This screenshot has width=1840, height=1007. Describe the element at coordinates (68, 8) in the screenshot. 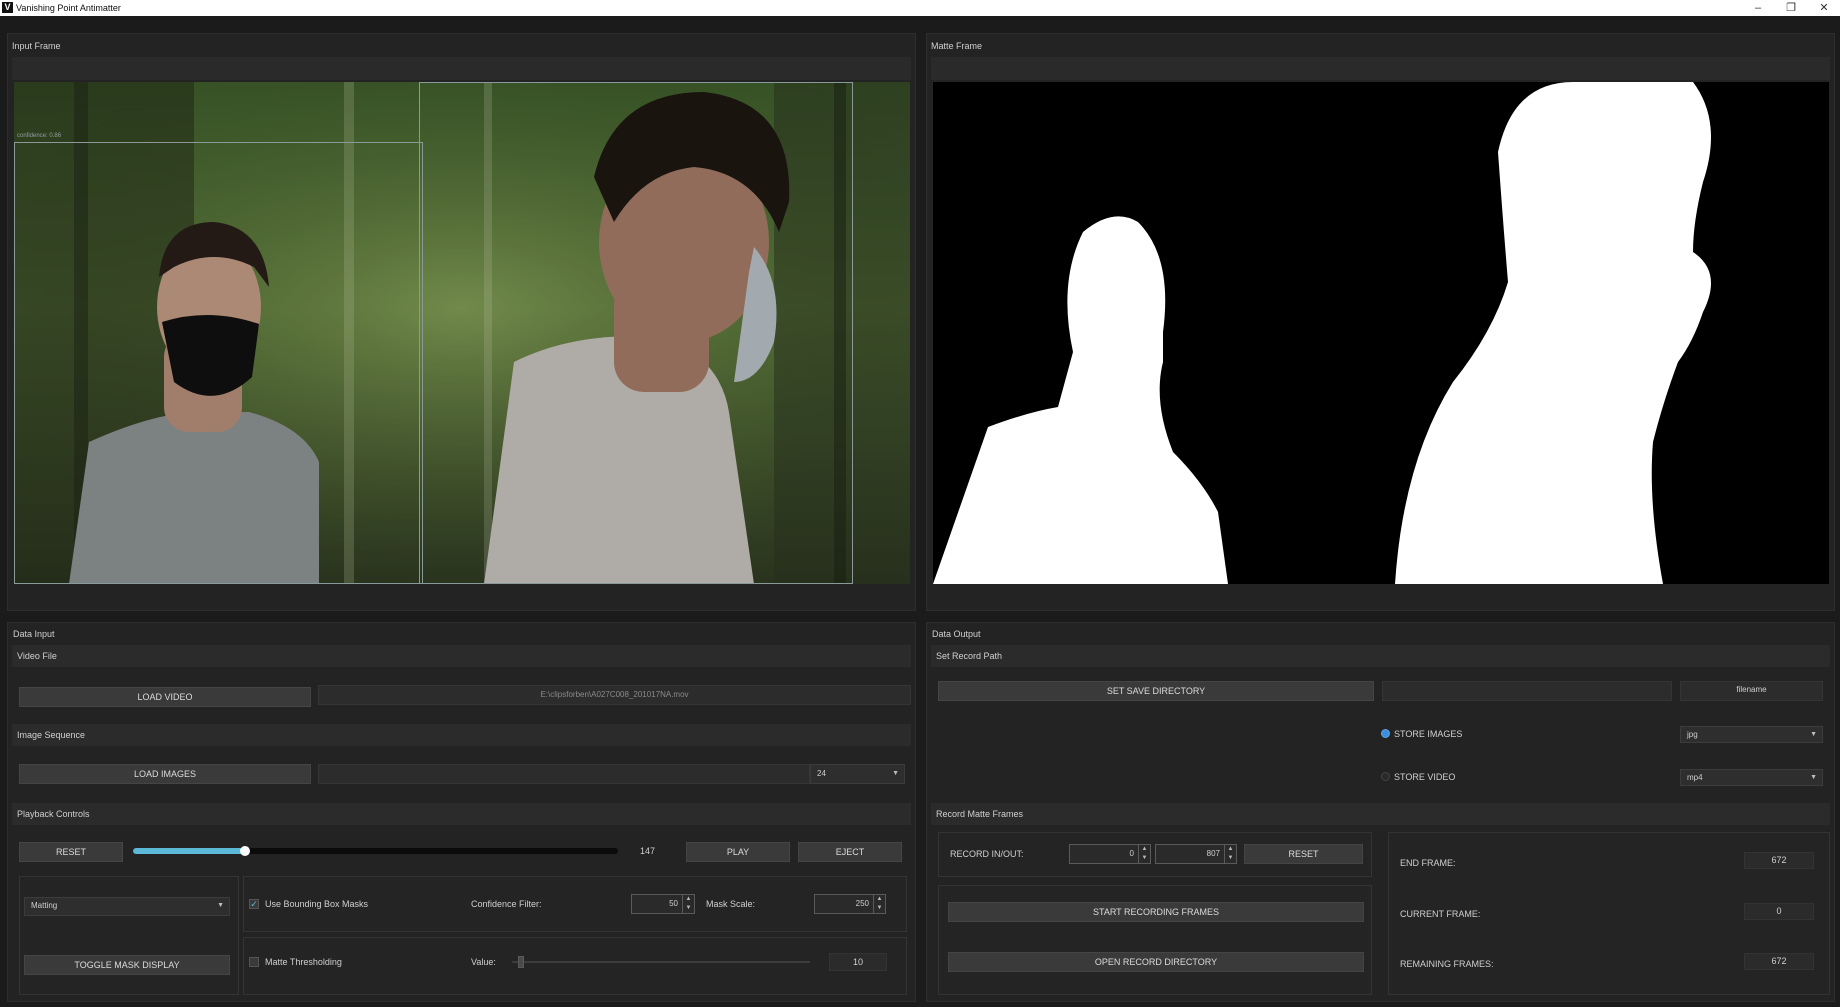

I see `window-title: Vanishing Point Antimatter` at that location.